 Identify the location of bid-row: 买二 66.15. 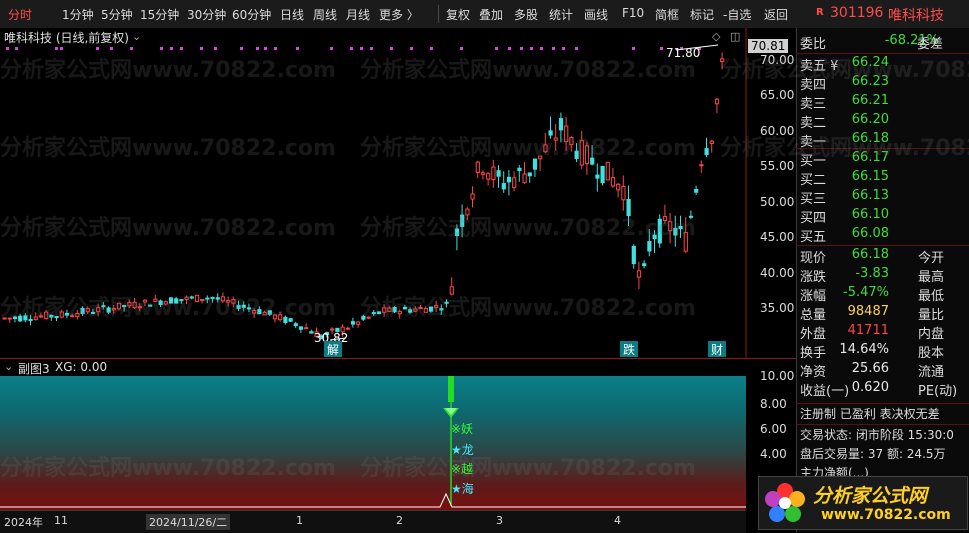
(884, 178).